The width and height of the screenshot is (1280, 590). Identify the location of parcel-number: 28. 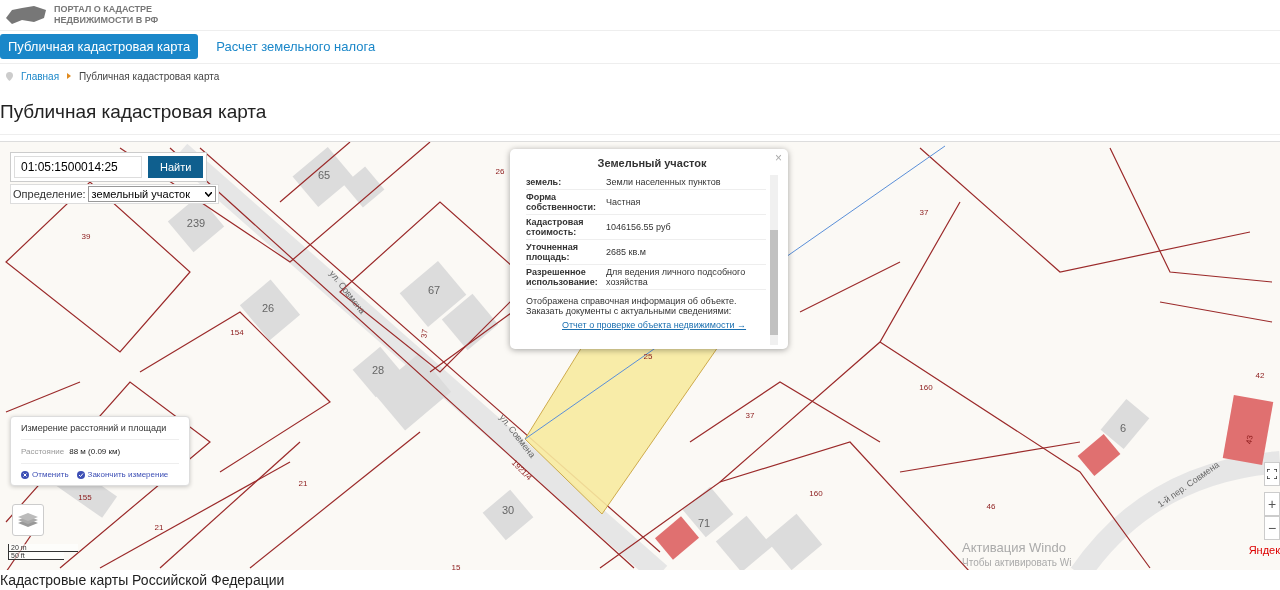
(378, 370).